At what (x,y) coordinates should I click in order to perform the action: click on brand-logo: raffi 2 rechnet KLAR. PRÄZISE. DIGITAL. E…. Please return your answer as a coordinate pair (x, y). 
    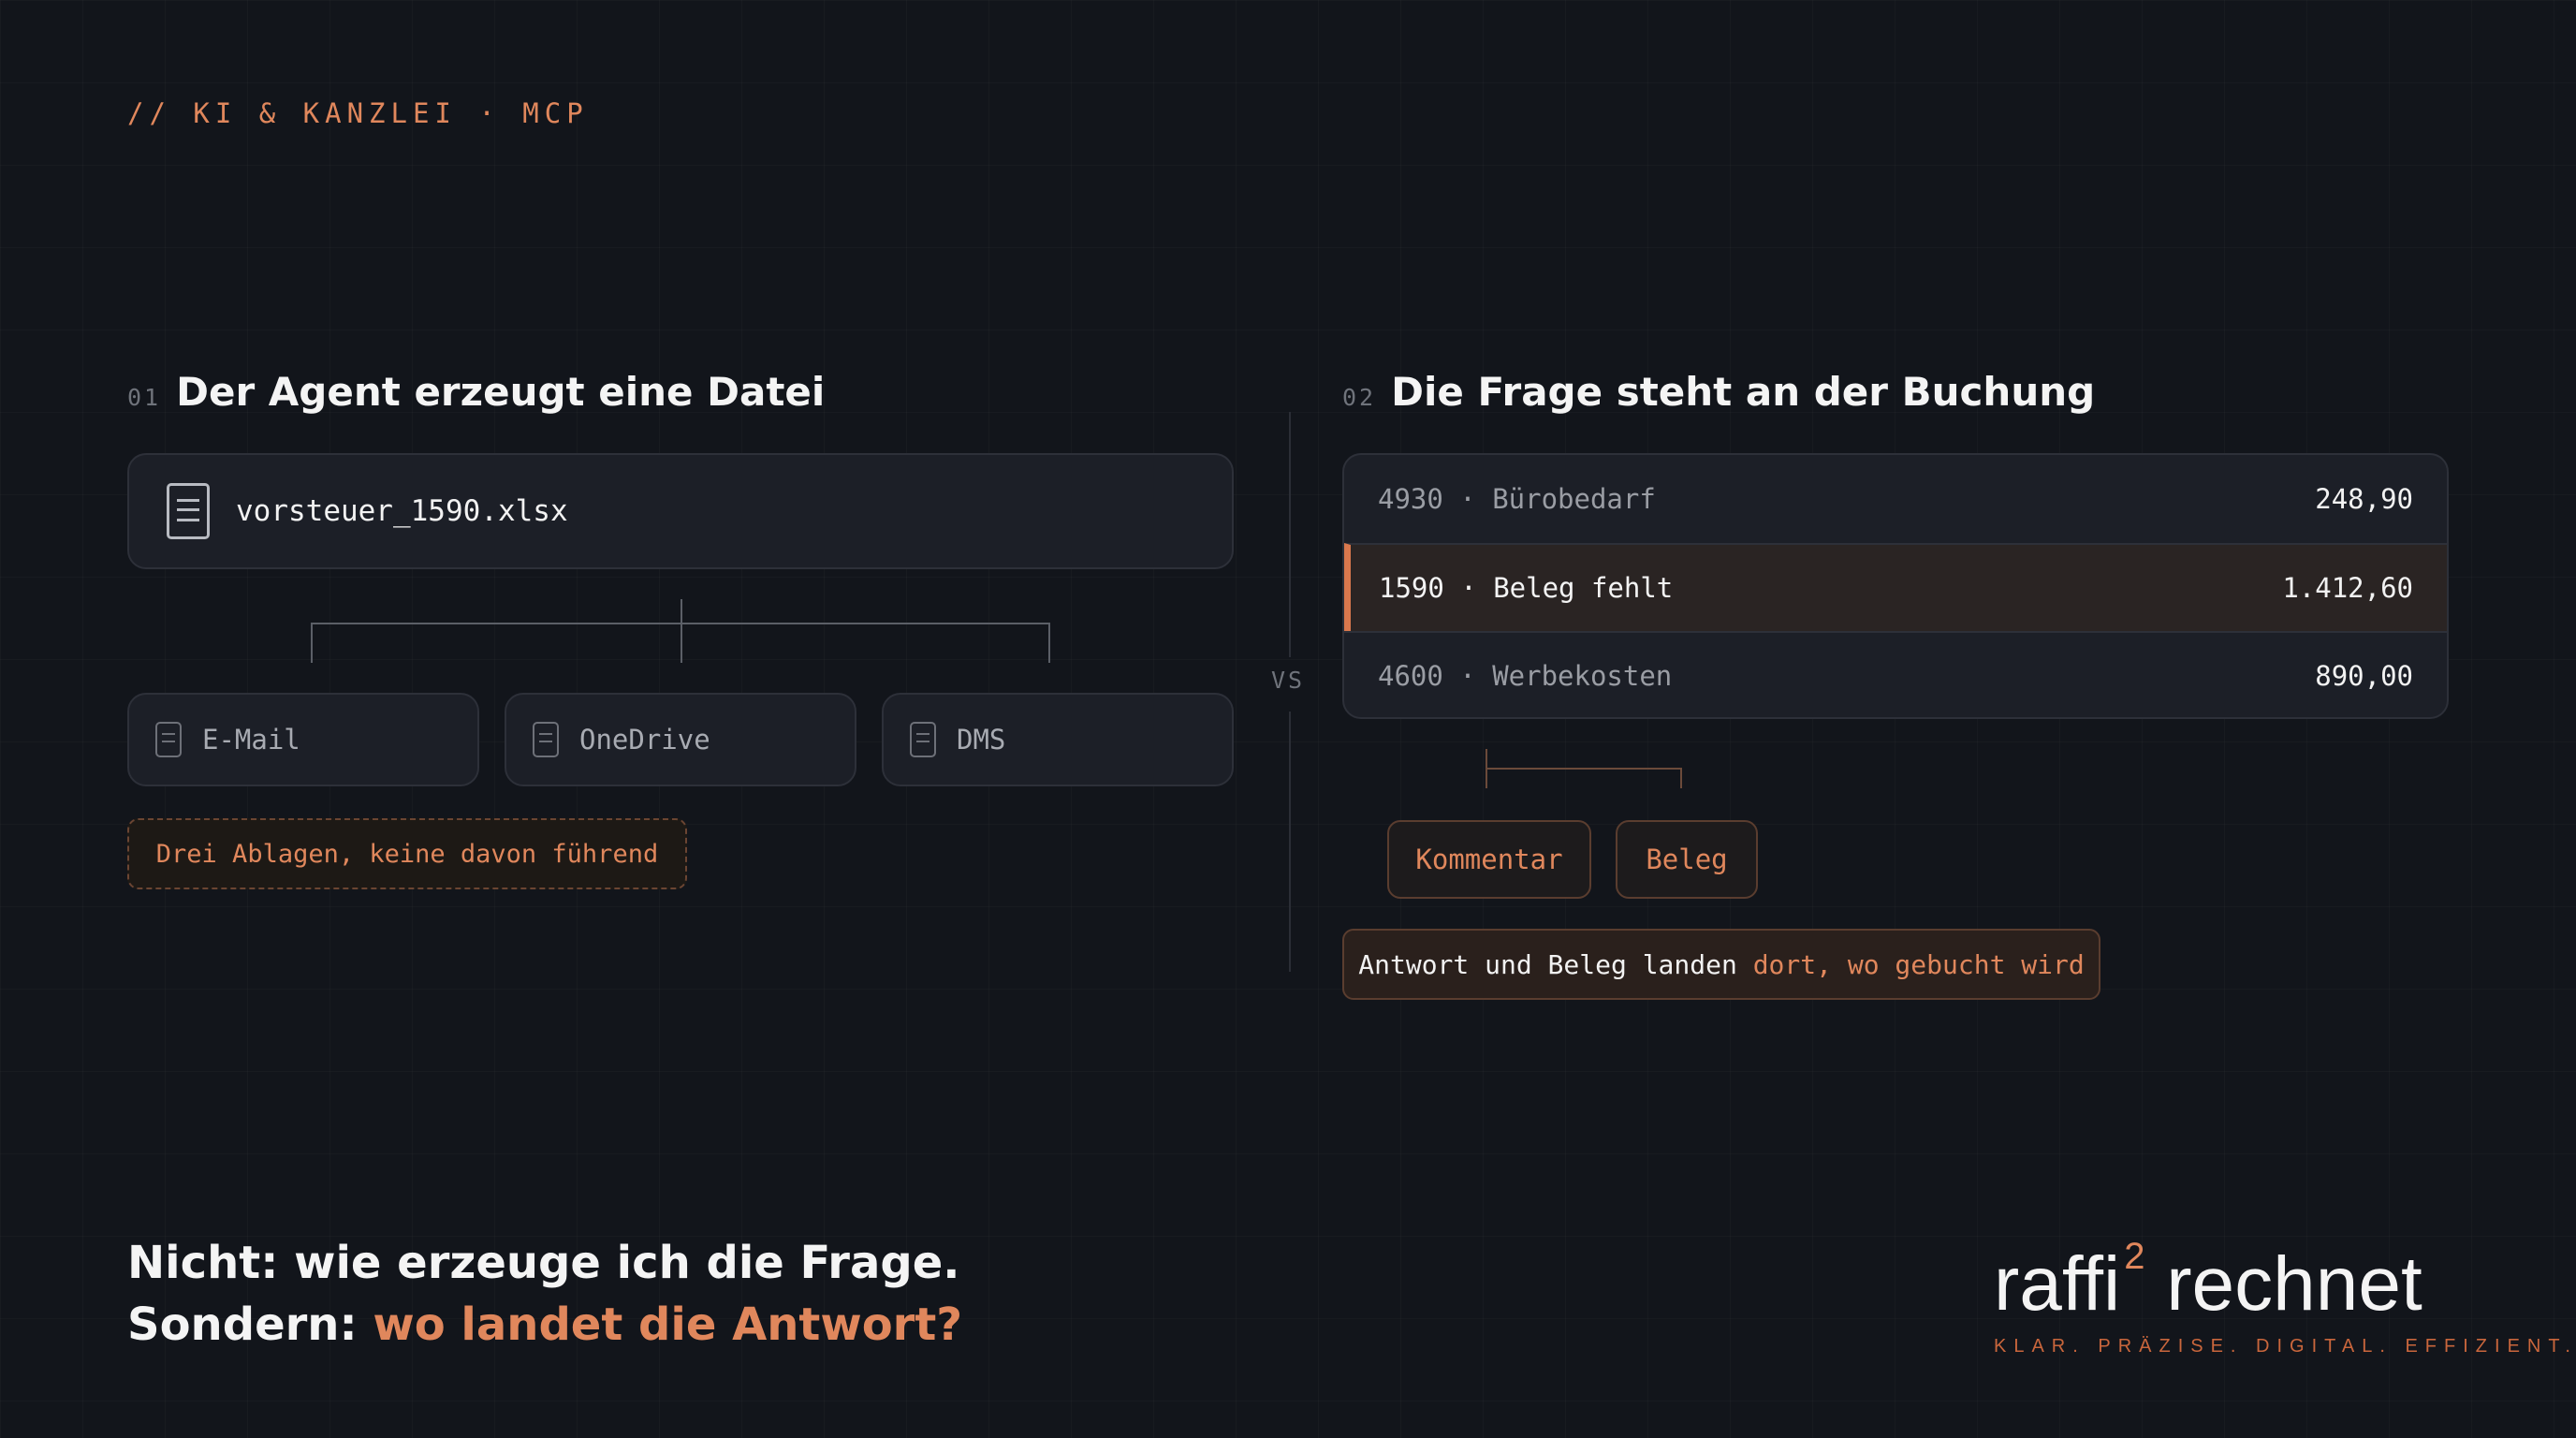
    Looking at the image, I should click on (2285, 1296).